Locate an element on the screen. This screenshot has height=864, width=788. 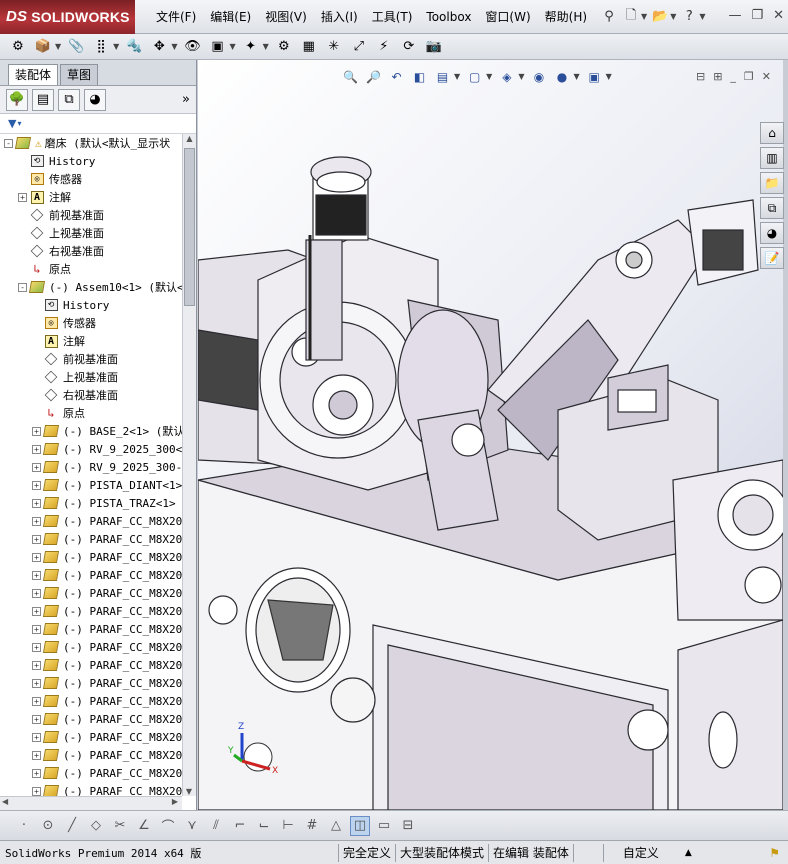
view-orientation-icon: ▢ is located at coordinates (474, 76).